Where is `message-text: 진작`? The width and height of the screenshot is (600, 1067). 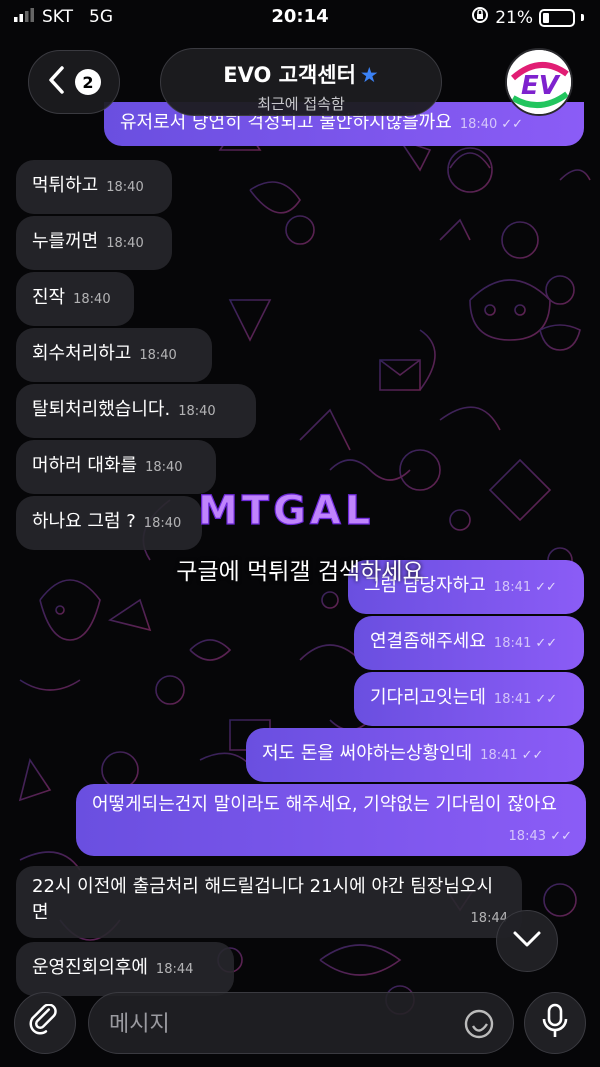
message-text: 진작 is located at coordinates (49, 297).